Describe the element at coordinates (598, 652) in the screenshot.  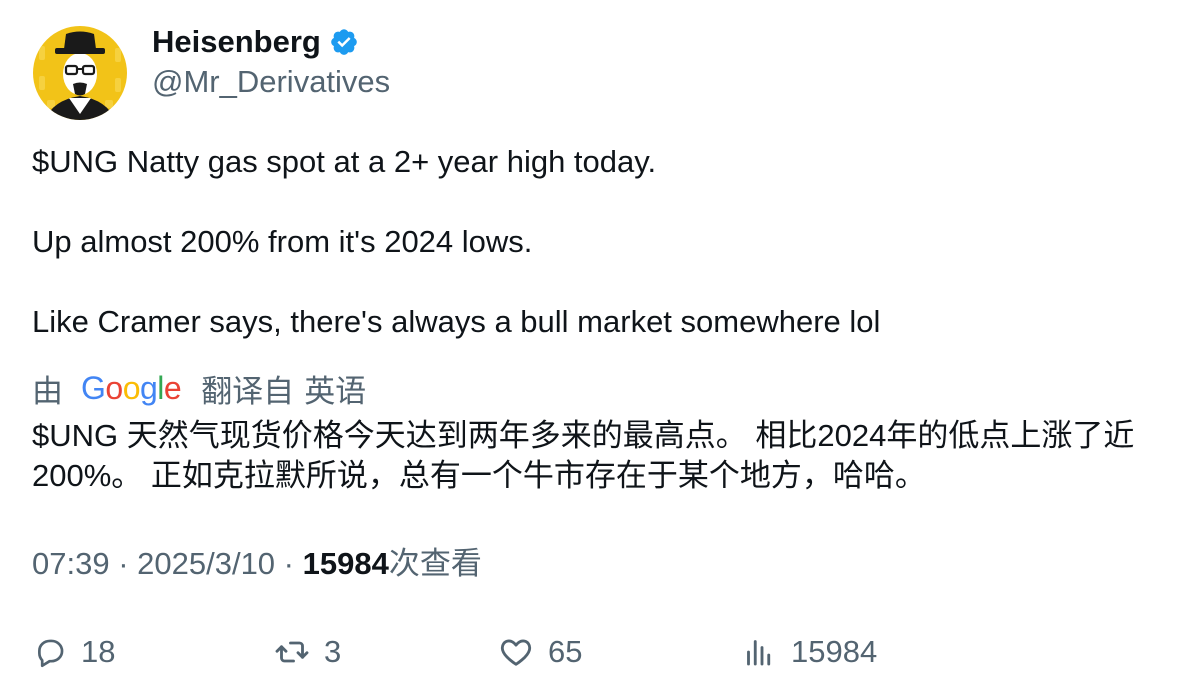
I see `action-bar: 18 3 65 15984` at that location.